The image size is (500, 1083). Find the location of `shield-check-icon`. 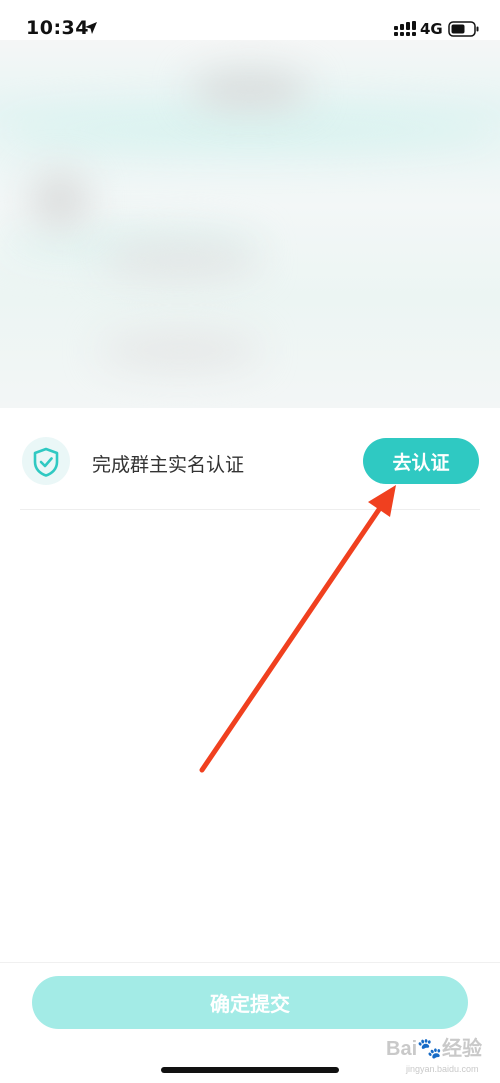

shield-check-icon is located at coordinates (46, 462).